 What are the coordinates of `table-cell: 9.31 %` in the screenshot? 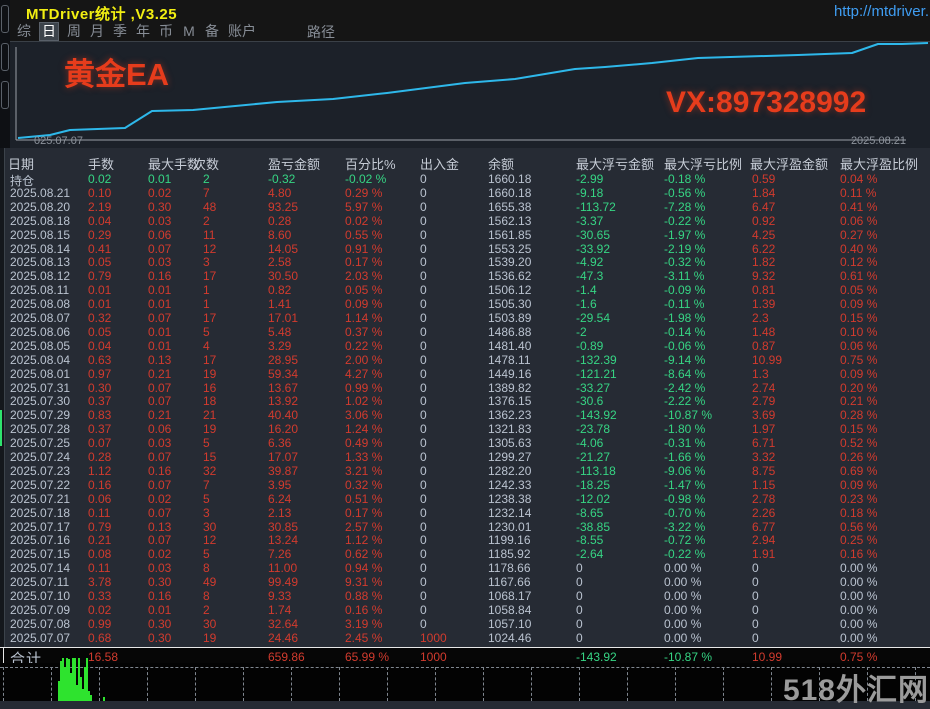 It's located at (364, 582).